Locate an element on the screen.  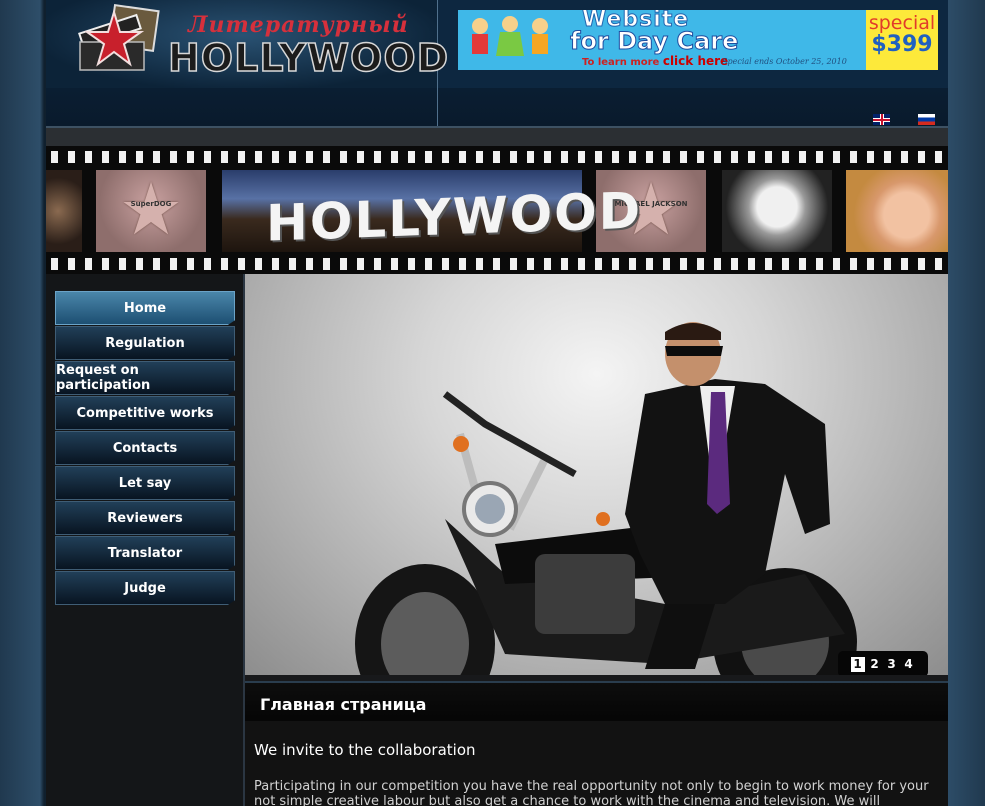
film-frame-walk-of-fame-star: ★ SuperDOG is located at coordinates (151, 211).